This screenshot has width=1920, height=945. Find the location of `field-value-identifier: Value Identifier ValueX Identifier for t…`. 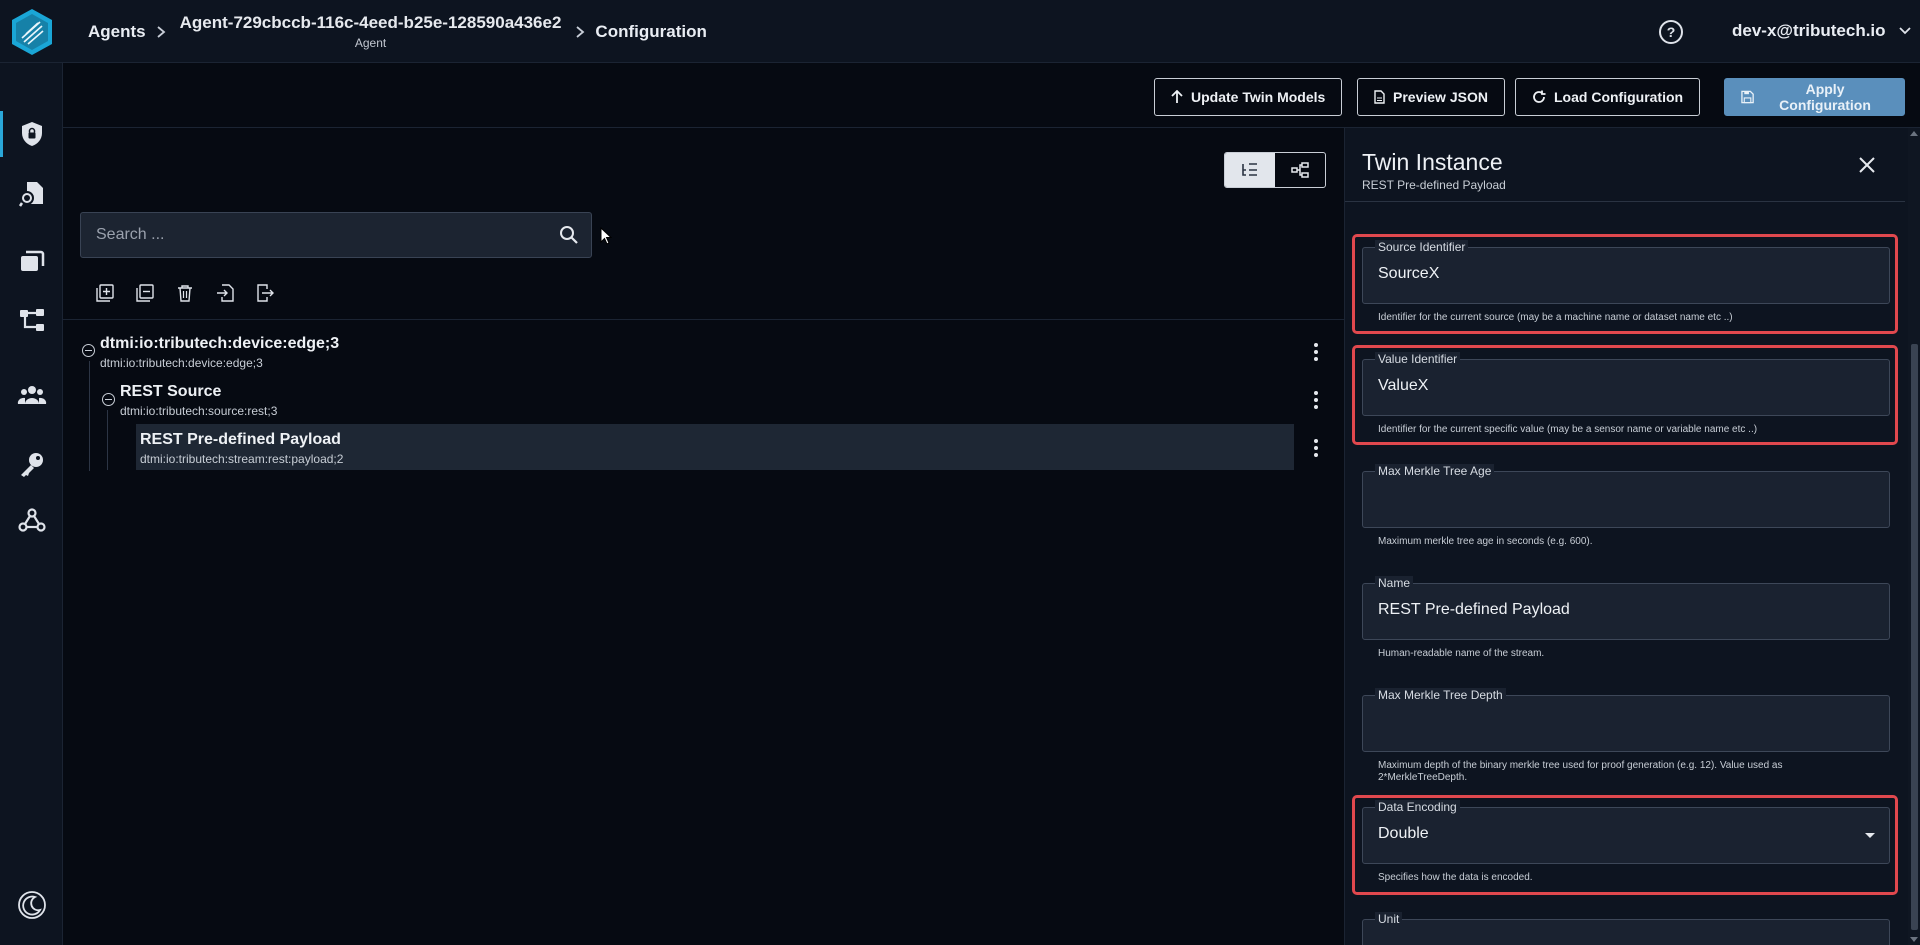

field-value-identifier: Value Identifier ValueX Identifier for t… is located at coordinates (1626, 394).